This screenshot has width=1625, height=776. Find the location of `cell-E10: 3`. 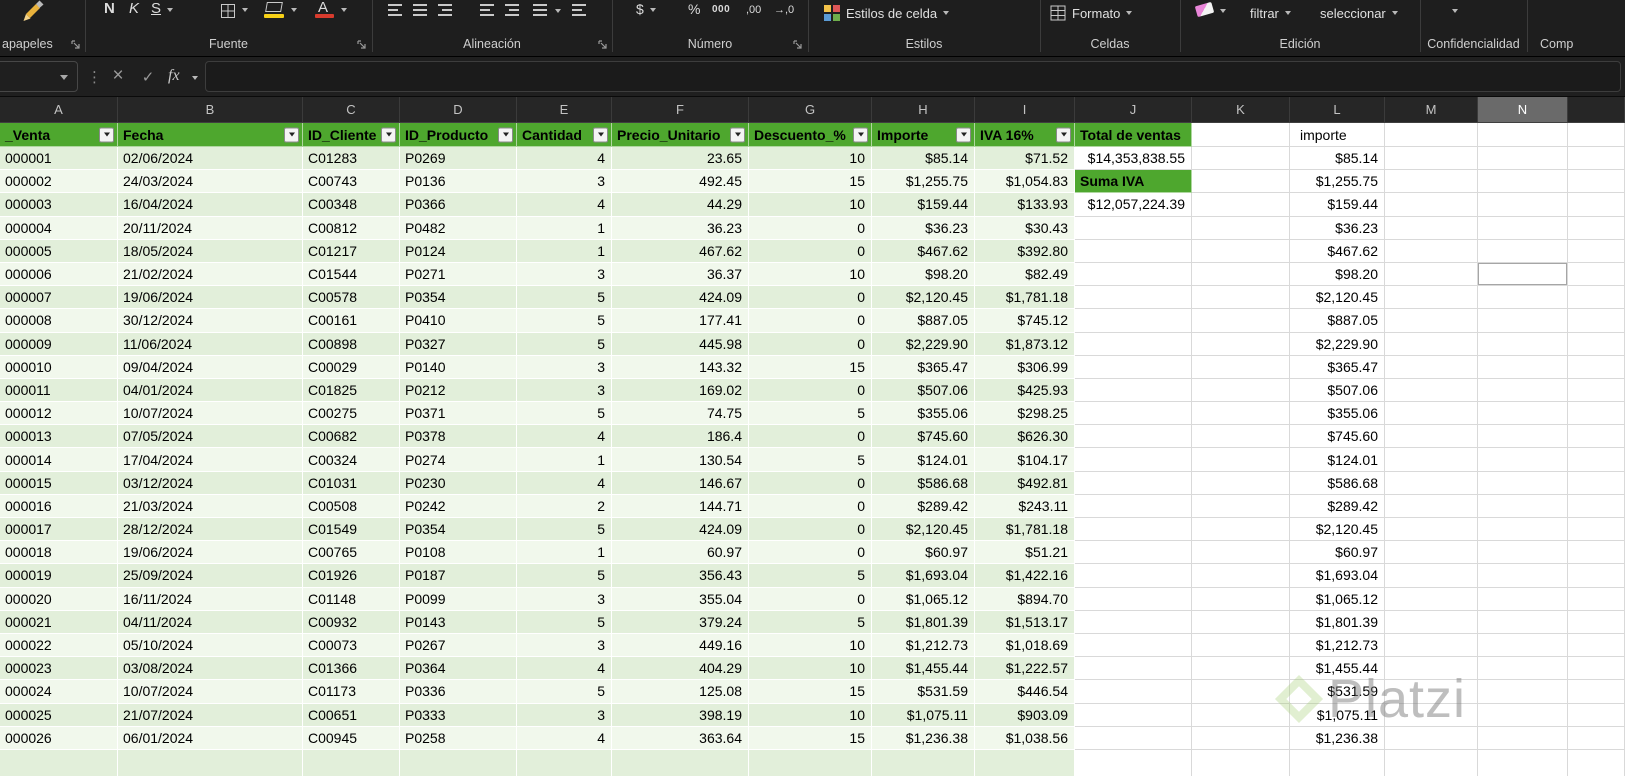

cell-E10: 3 is located at coordinates (564, 367).